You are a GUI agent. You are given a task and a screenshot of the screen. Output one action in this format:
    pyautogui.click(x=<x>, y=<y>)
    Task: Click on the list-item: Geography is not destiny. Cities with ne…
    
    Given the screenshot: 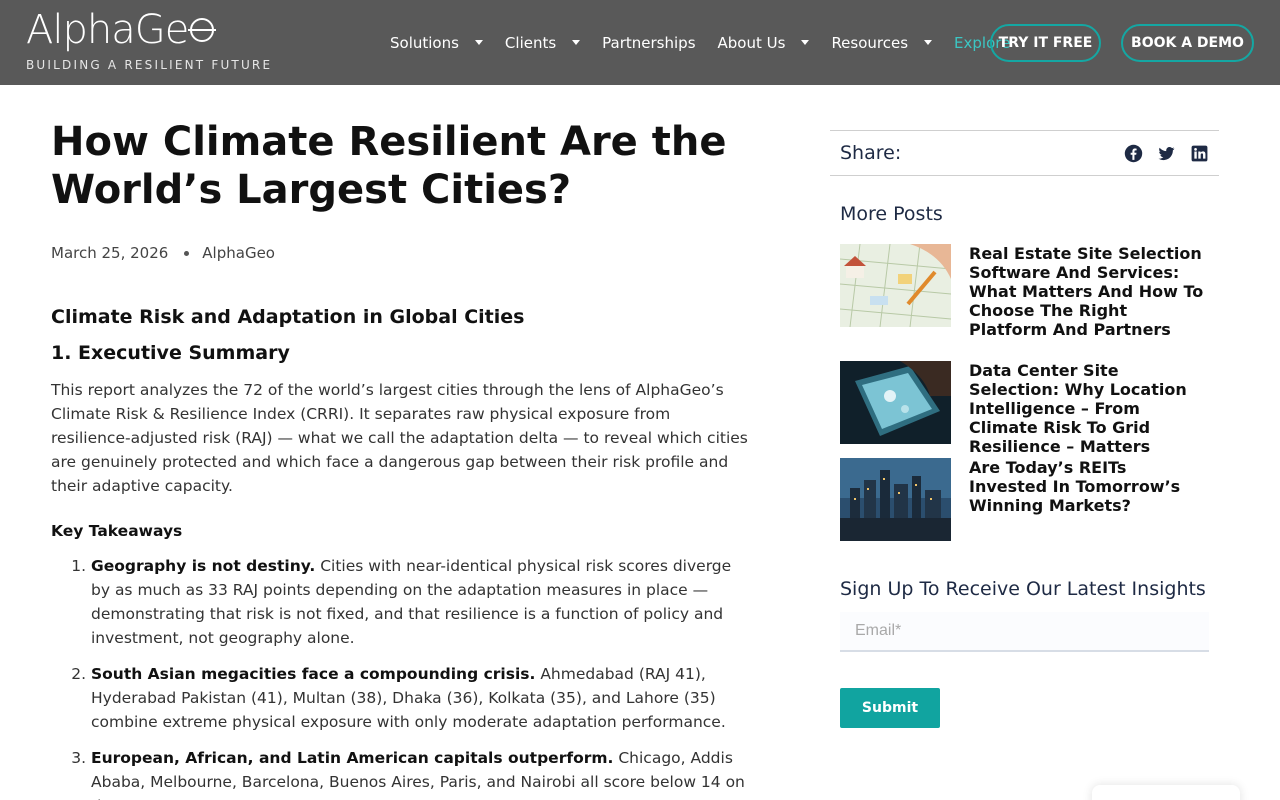 What is the action you would take?
    pyautogui.click(x=421, y=602)
    